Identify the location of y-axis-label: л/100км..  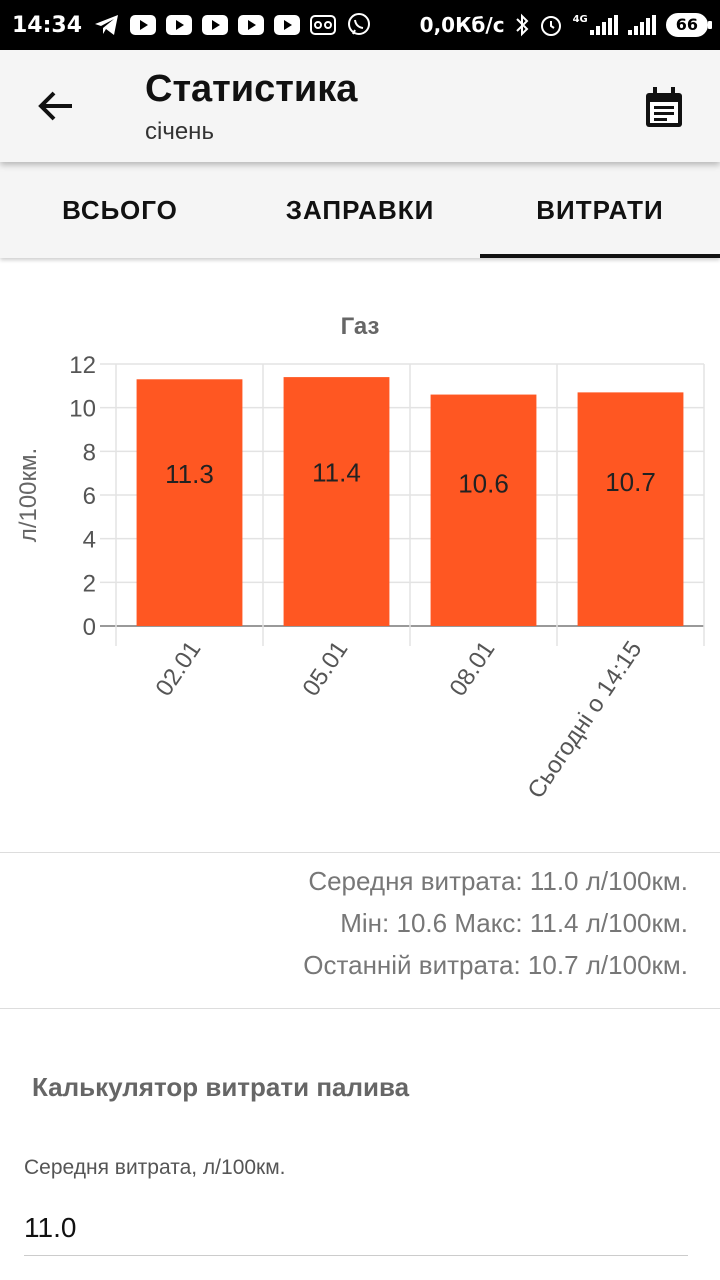
(28, 495).